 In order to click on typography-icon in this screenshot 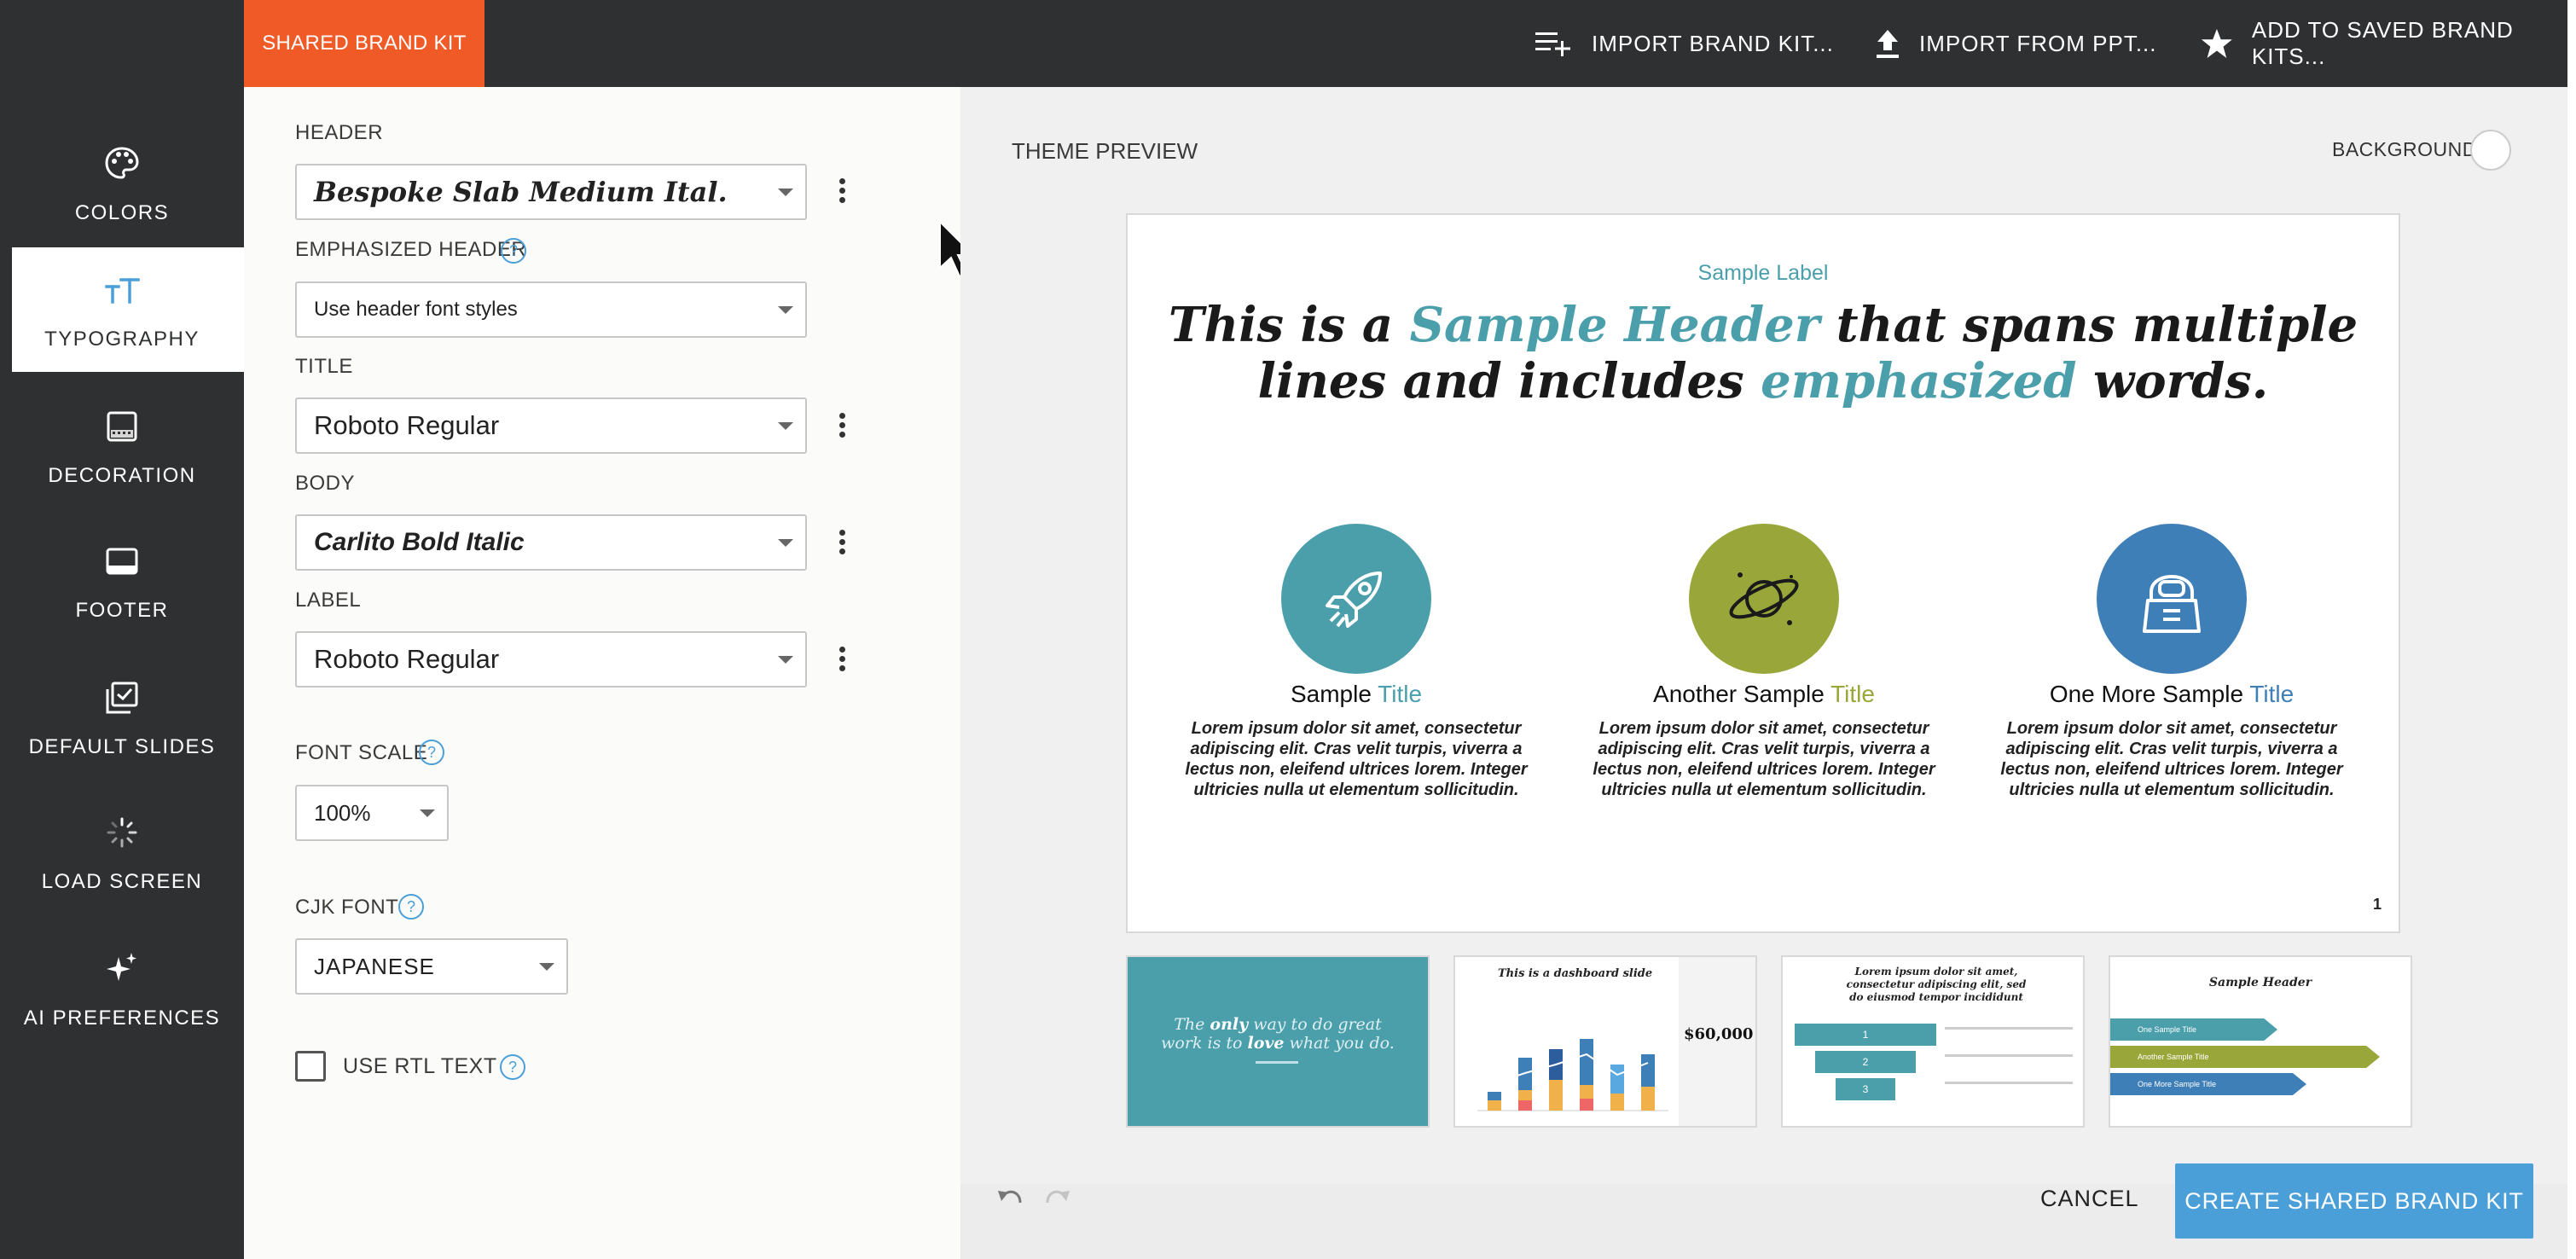, I will do `click(122, 291)`.